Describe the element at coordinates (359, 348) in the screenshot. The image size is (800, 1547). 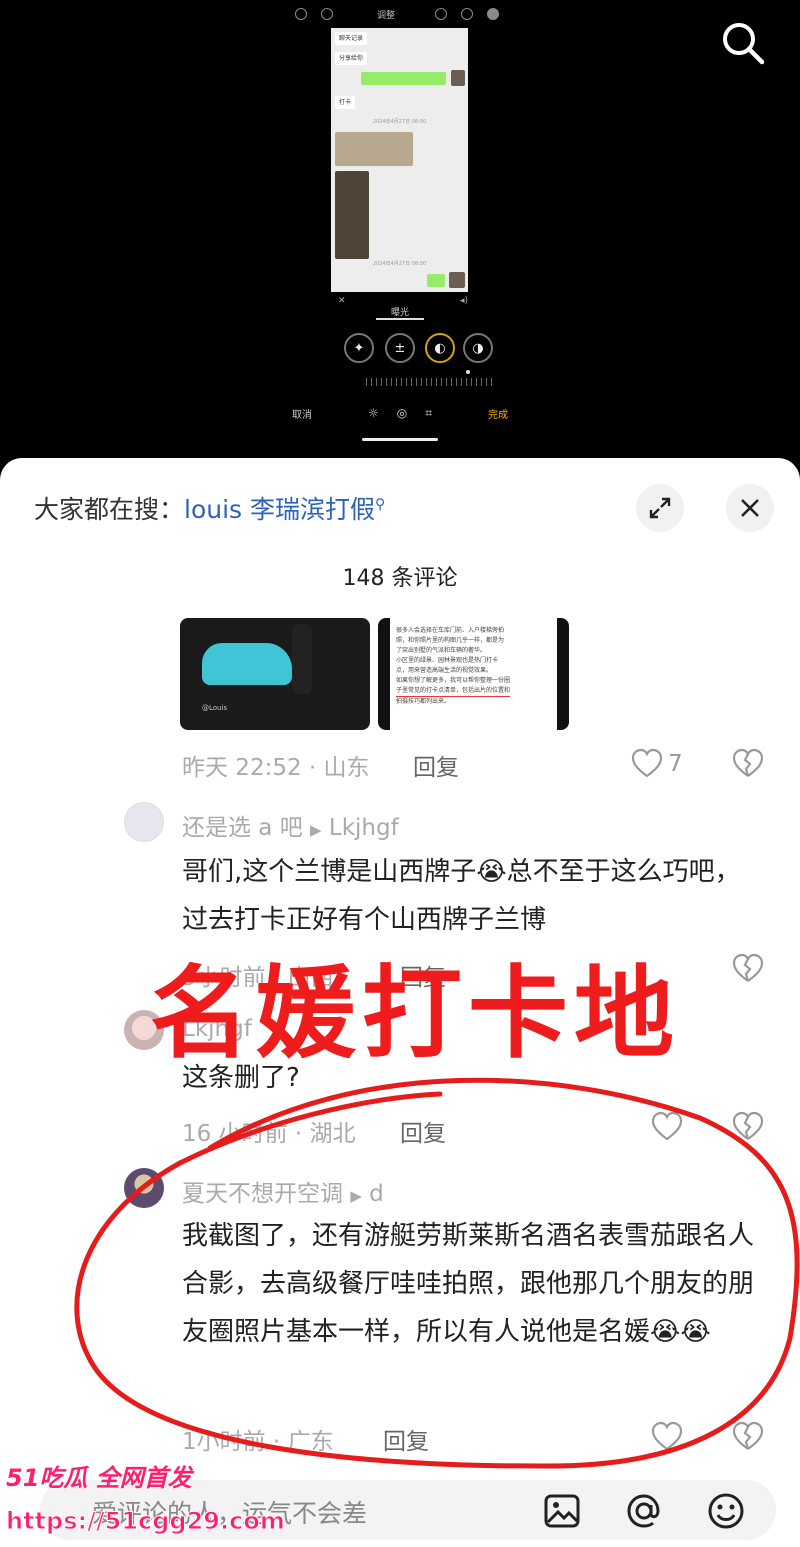
I see `magic-wand-icon: ✦` at that location.